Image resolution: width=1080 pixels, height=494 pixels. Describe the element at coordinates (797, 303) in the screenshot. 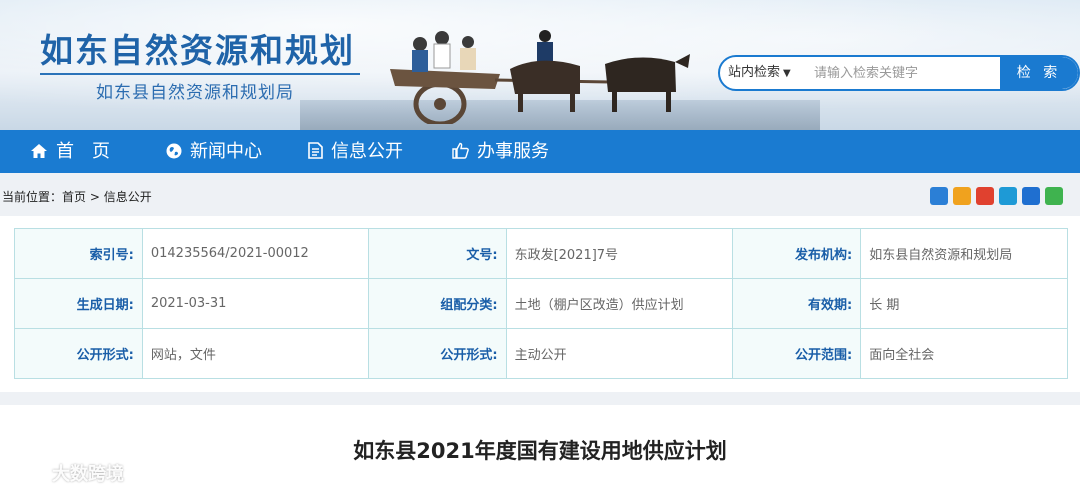

I see `meta-label: 有效期:` at that location.